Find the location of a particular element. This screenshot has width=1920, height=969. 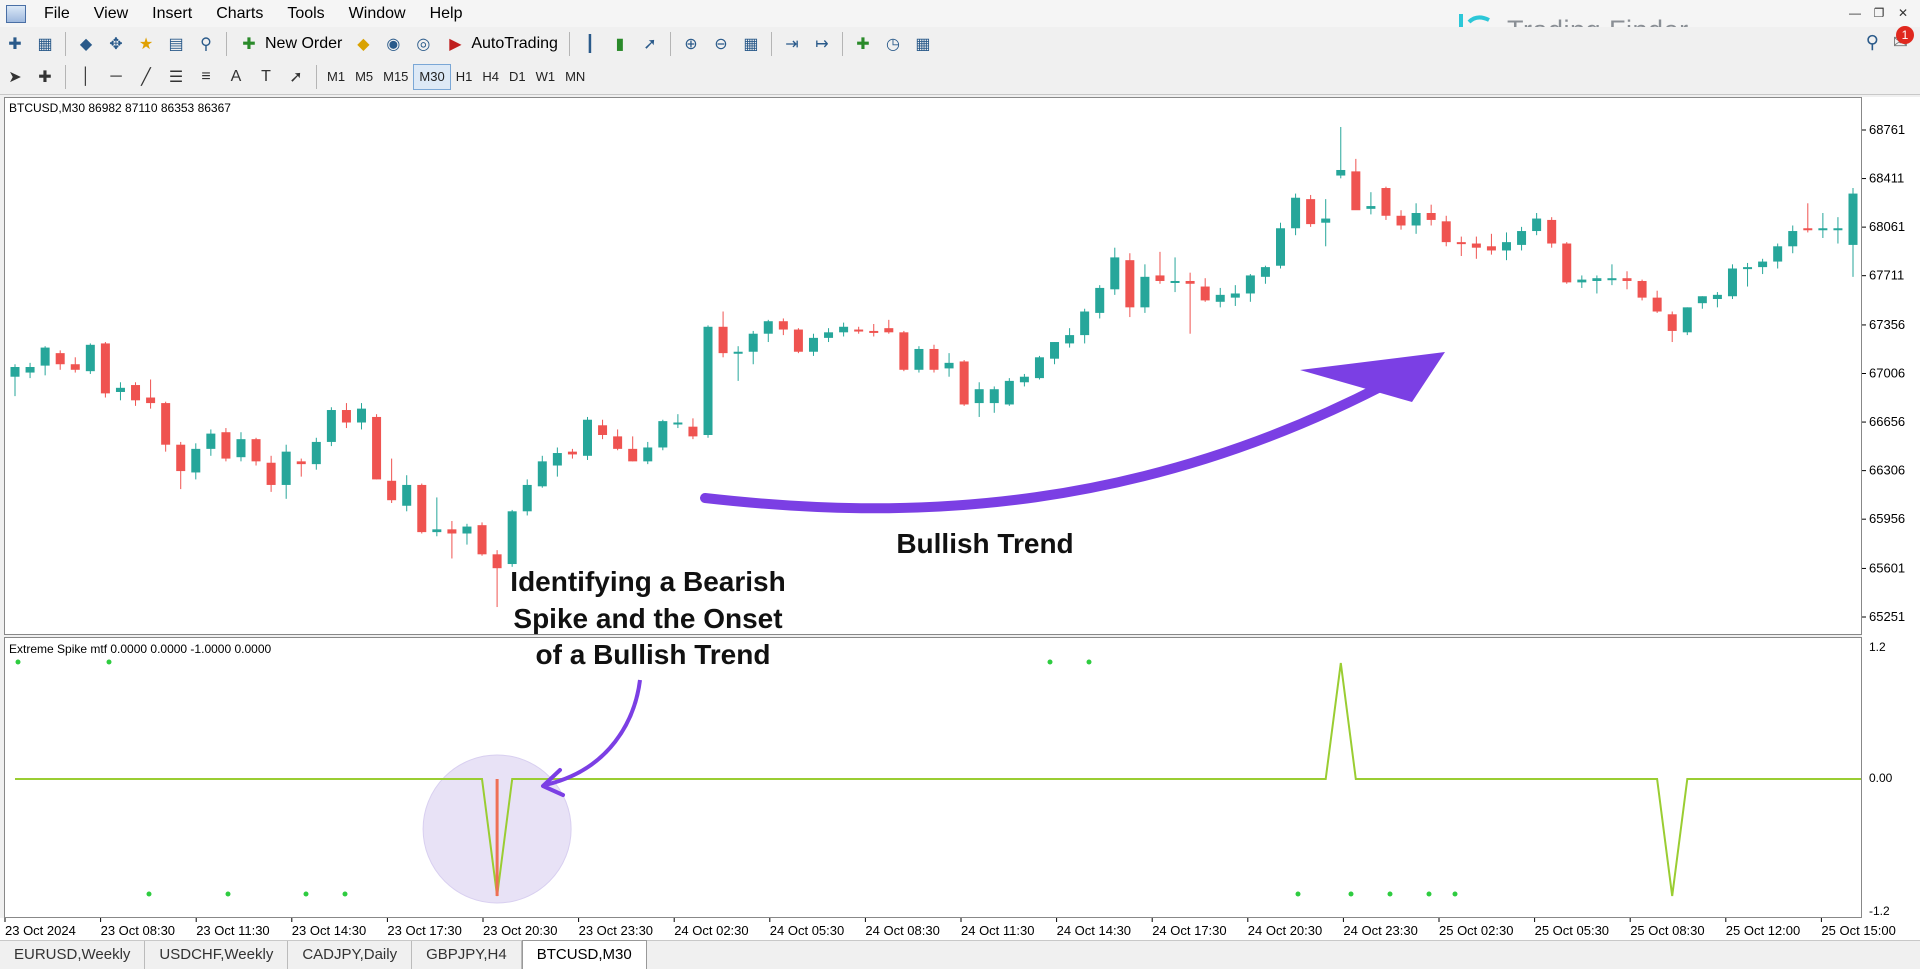

new-chart-icon: ✚ is located at coordinates (15, 44).